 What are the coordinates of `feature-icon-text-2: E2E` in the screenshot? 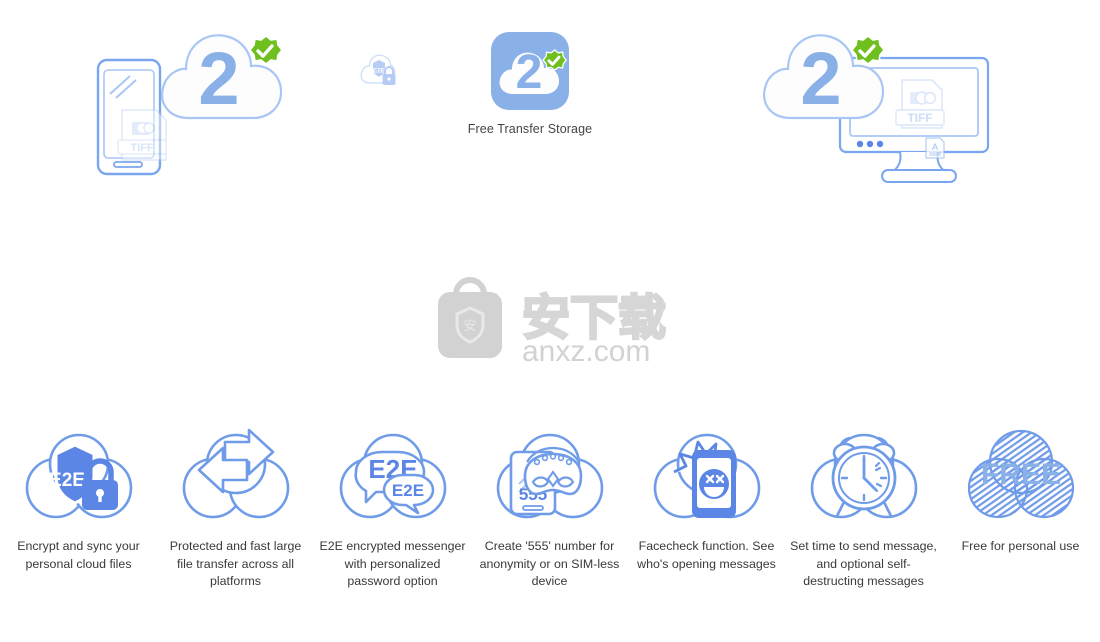 It's located at (407, 490).